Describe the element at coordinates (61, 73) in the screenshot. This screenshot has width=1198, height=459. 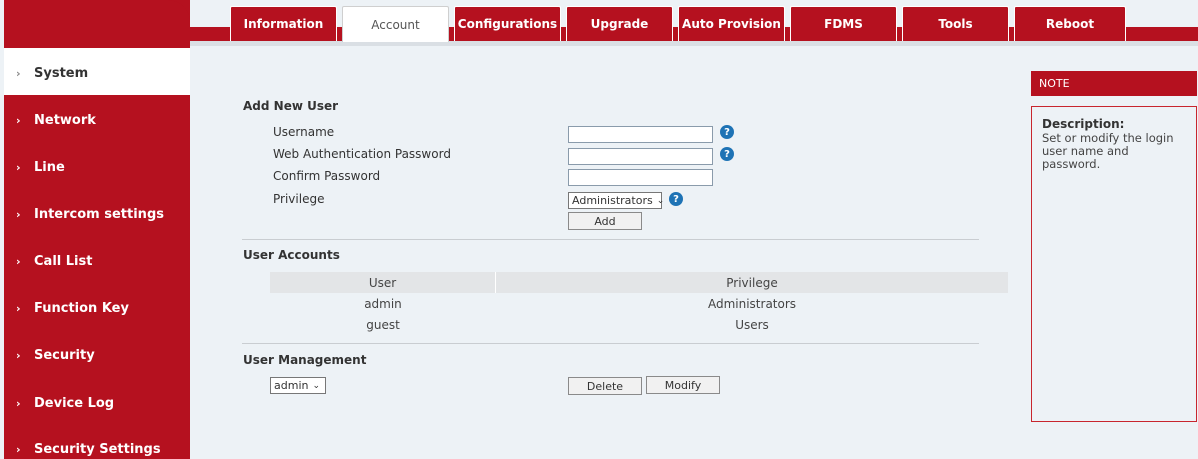
I see `sidebar-item-label: System` at that location.